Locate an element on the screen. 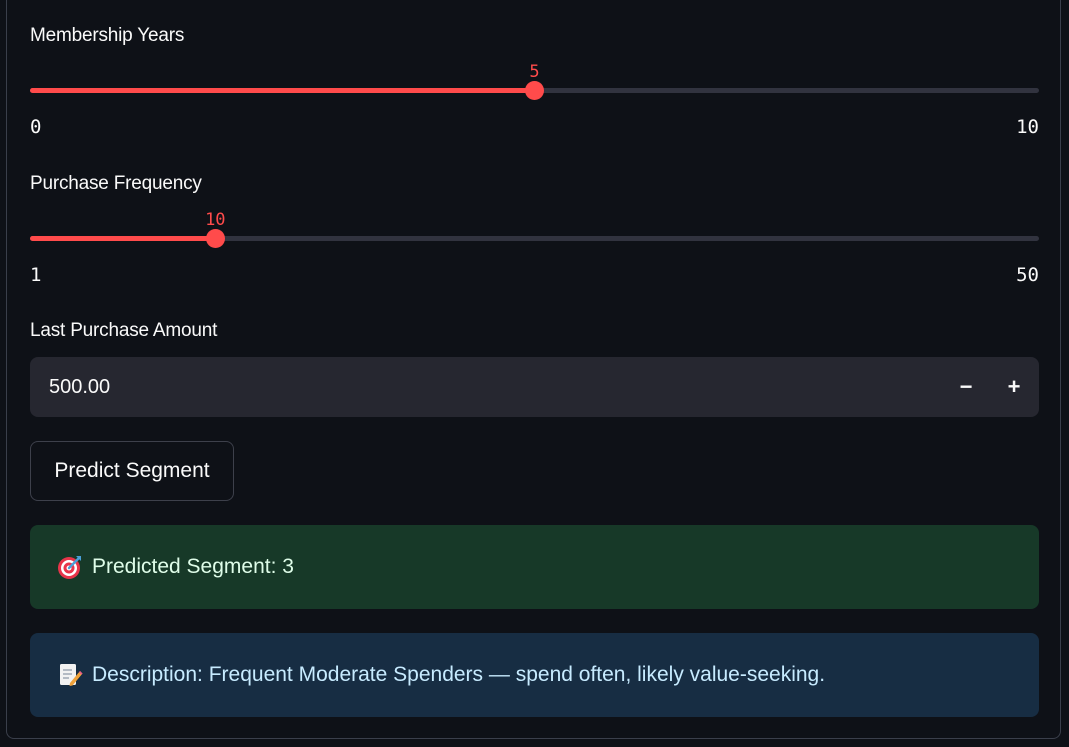 Image resolution: width=1069 pixels, height=747 pixels. slider-max: 10 is located at coordinates (1027, 127).